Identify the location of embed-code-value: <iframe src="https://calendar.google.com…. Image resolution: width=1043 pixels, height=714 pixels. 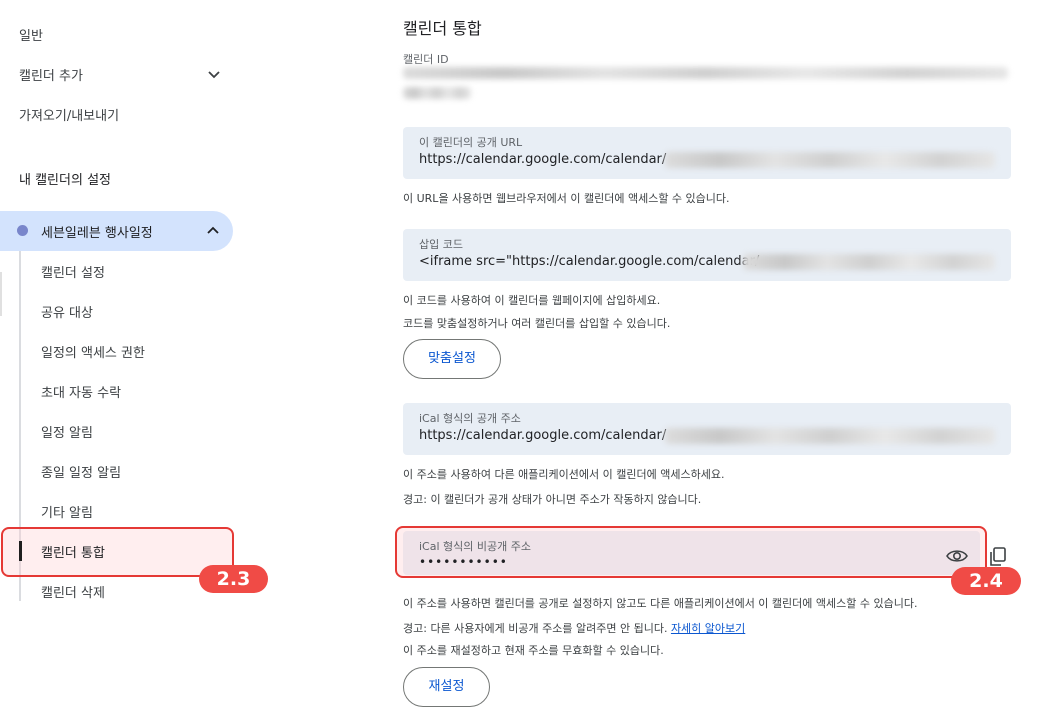
(589, 261).